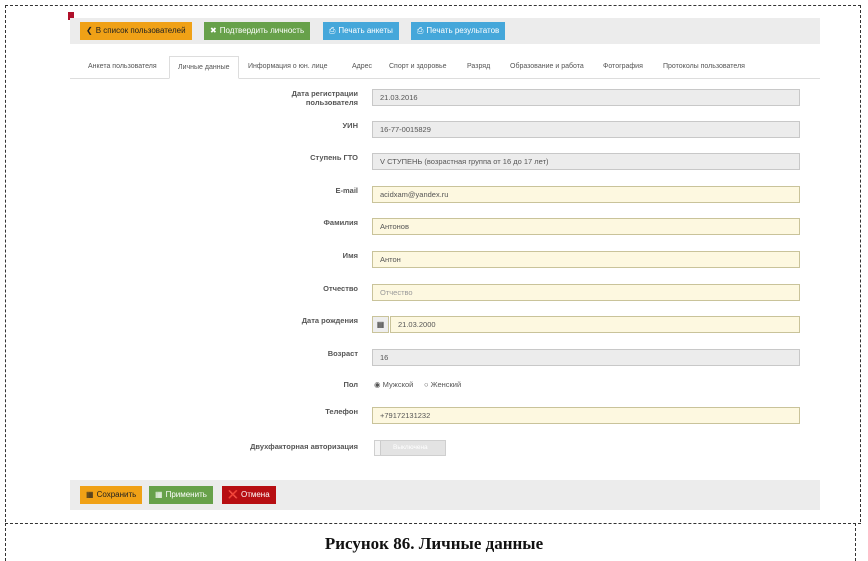 This screenshot has height=561, width=868. I want to click on gender-male-label: Мужской, so click(398, 384).